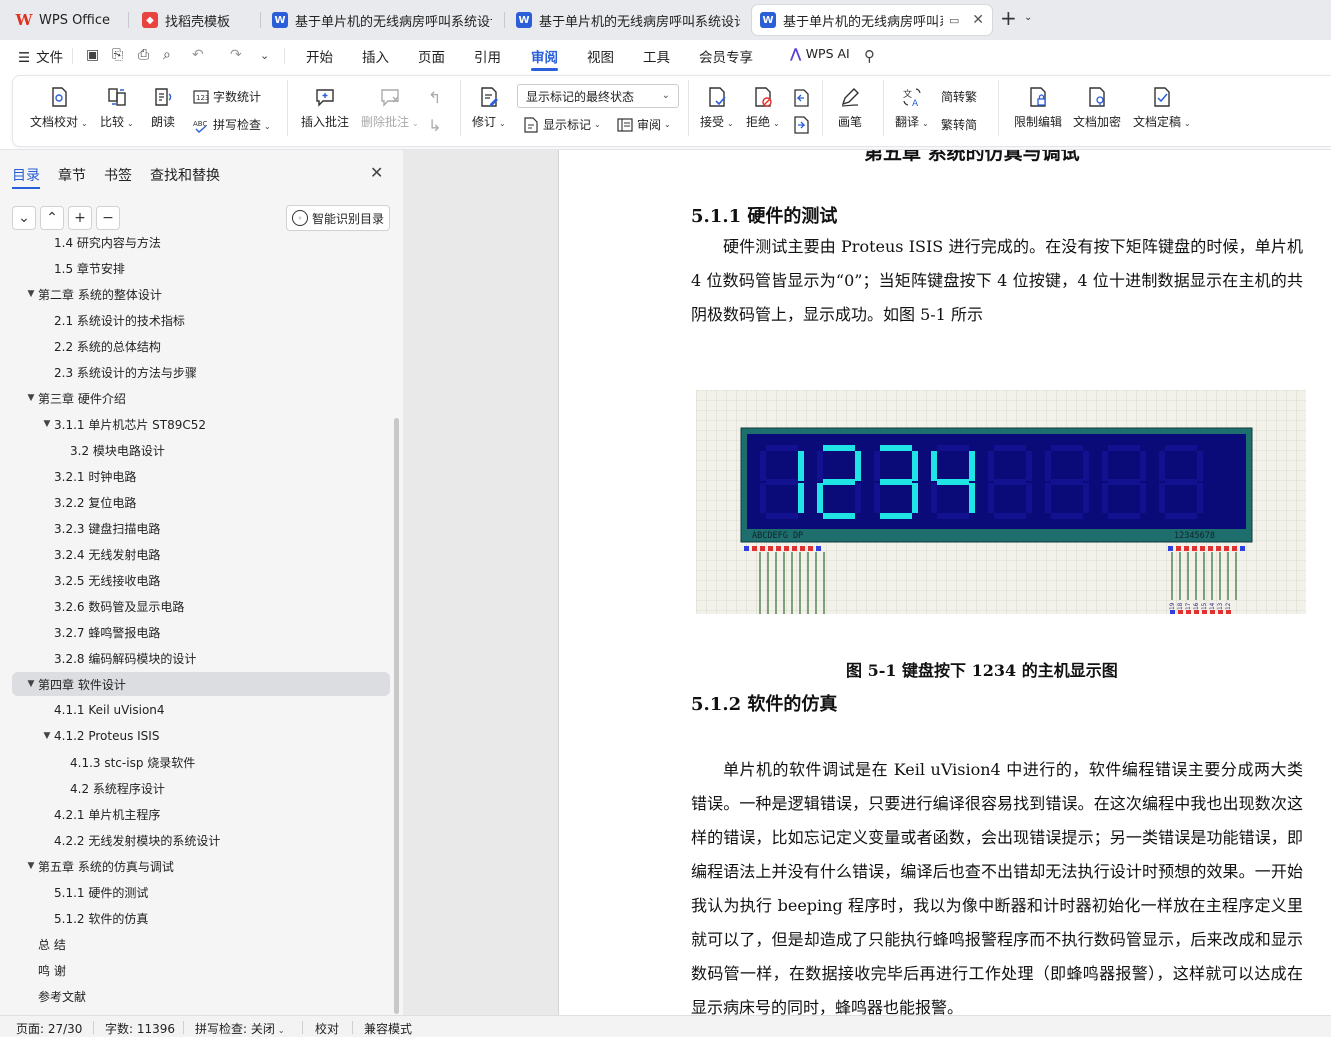 The image size is (1331, 1037). What do you see at coordinates (143, 55) in the screenshot?
I see `print-icon: ⎙` at bounding box center [143, 55].